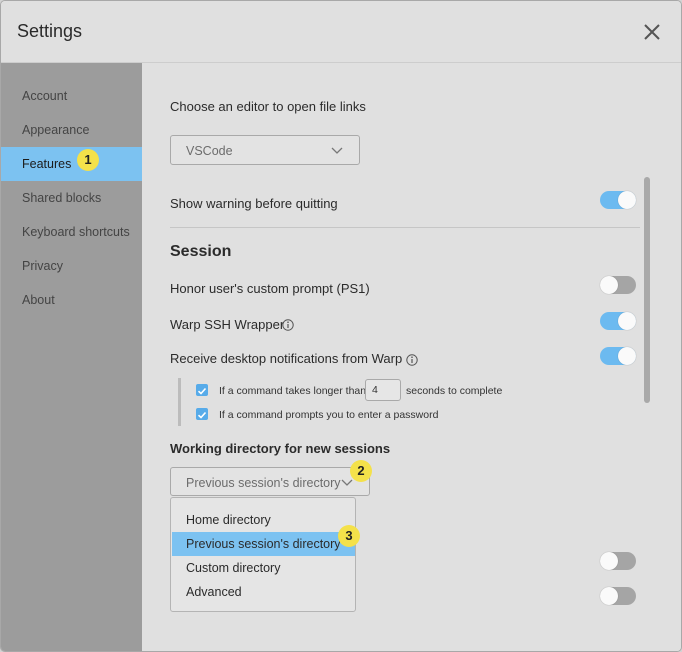  Describe the element at coordinates (179, 402) in the screenshot. I see `indent-bar` at that location.